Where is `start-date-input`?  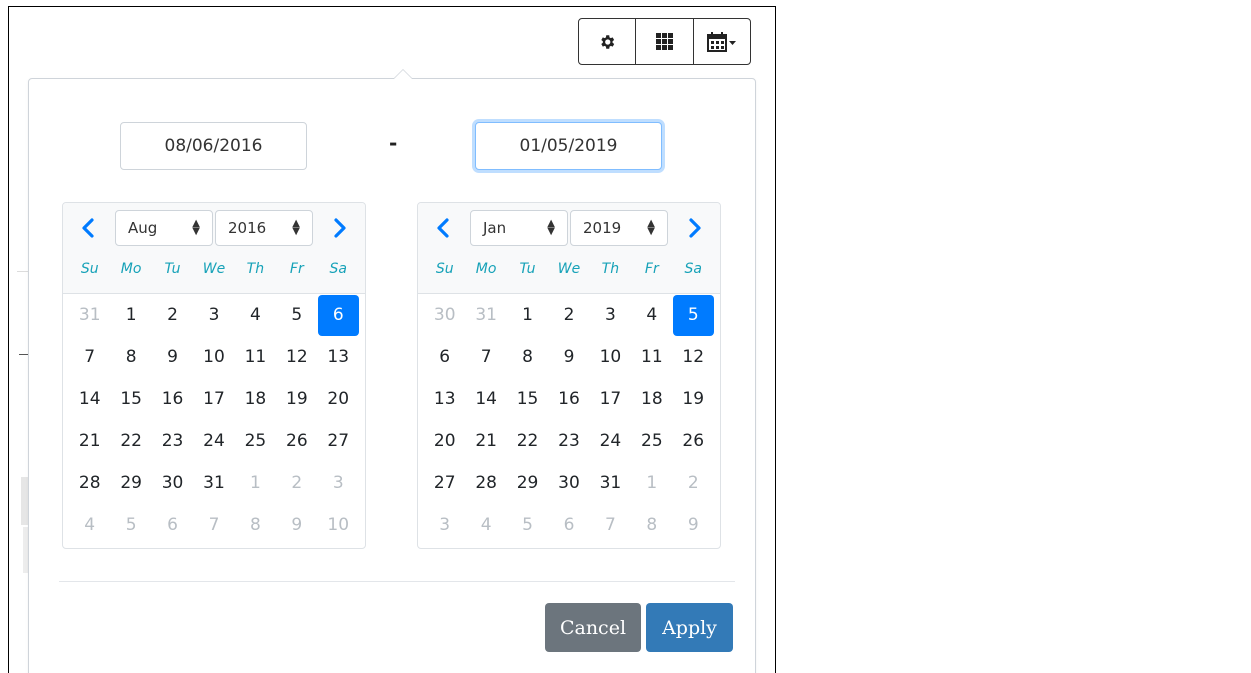
start-date-input is located at coordinates (213, 146).